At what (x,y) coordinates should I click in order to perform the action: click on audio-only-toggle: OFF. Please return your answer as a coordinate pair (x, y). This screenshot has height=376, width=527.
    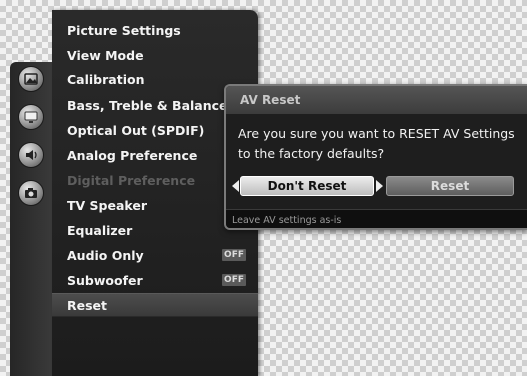
    Looking at the image, I should click on (234, 255).